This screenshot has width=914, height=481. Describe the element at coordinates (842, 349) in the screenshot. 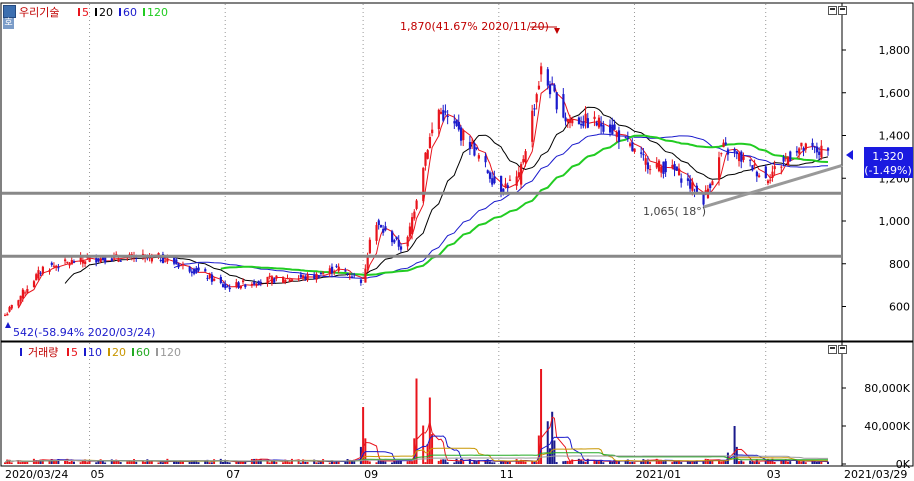

I see `volume-panel-maximize-button` at that location.